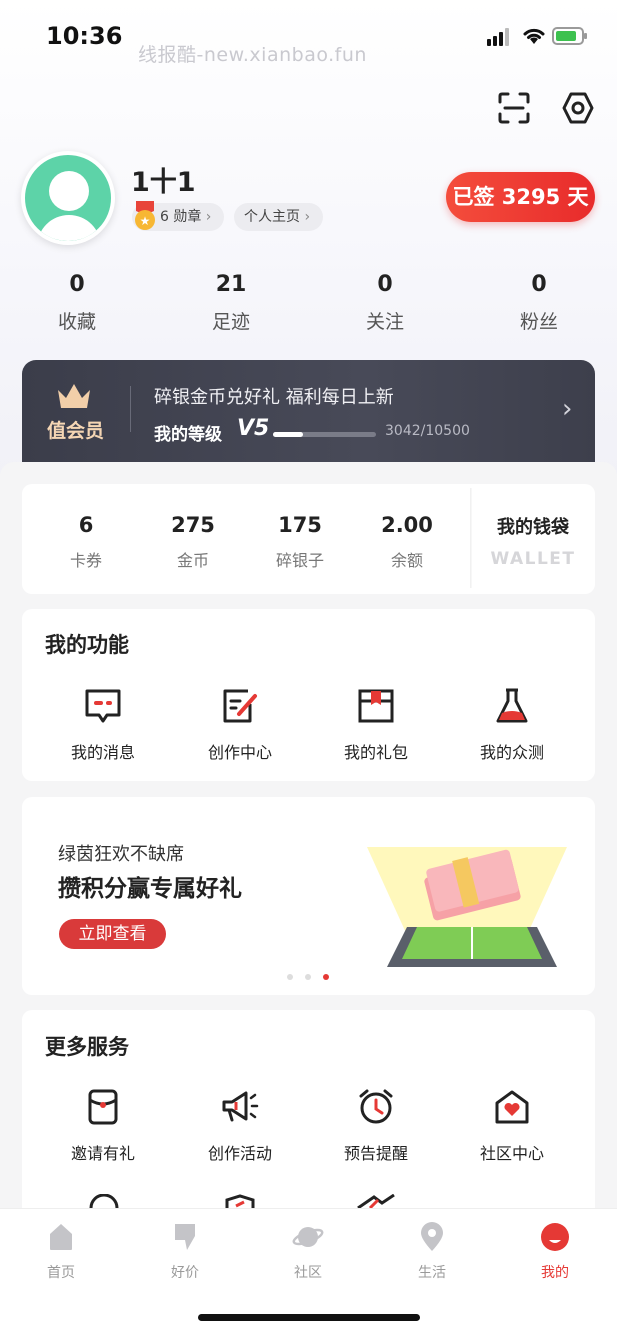  Describe the element at coordinates (385, 303) in the screenshot. I see `stat-following: 0 关注` at that location.